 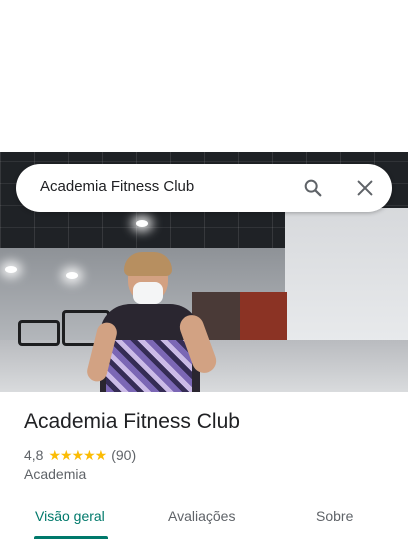 I want to click on rating-row: 4,8 ★★★★★ (90), so click(x=80, y=455).